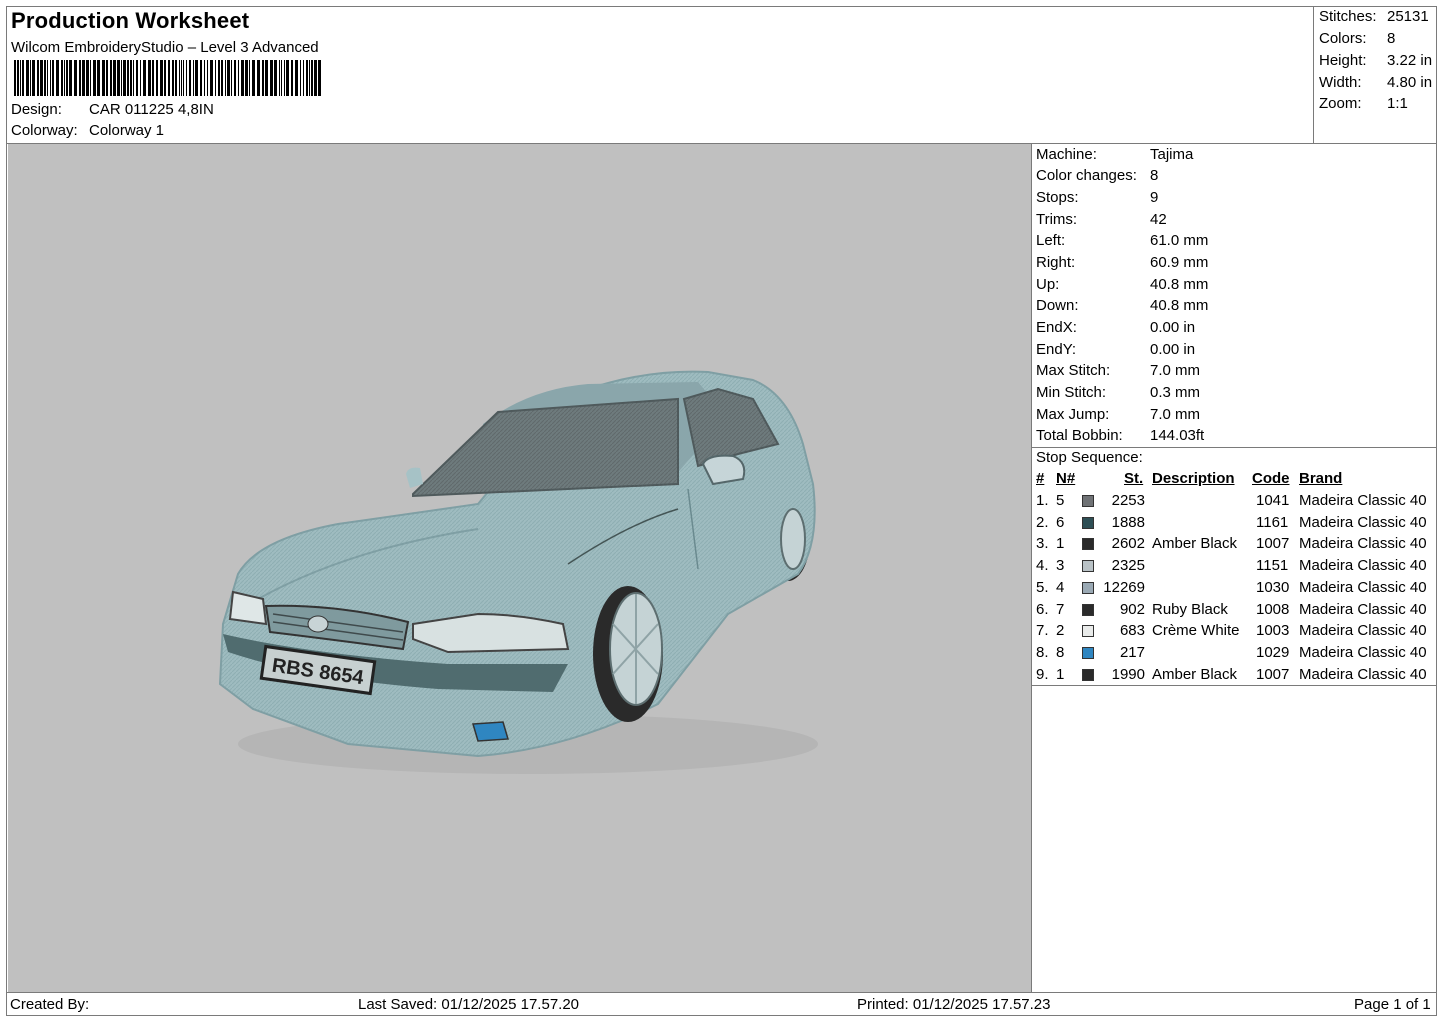 The image size is (1445, 1021). What do you see at coordinates (1234, 447) in the screenshot?
I see `stop-sequence-divider` at bounding box center [1234, 447].